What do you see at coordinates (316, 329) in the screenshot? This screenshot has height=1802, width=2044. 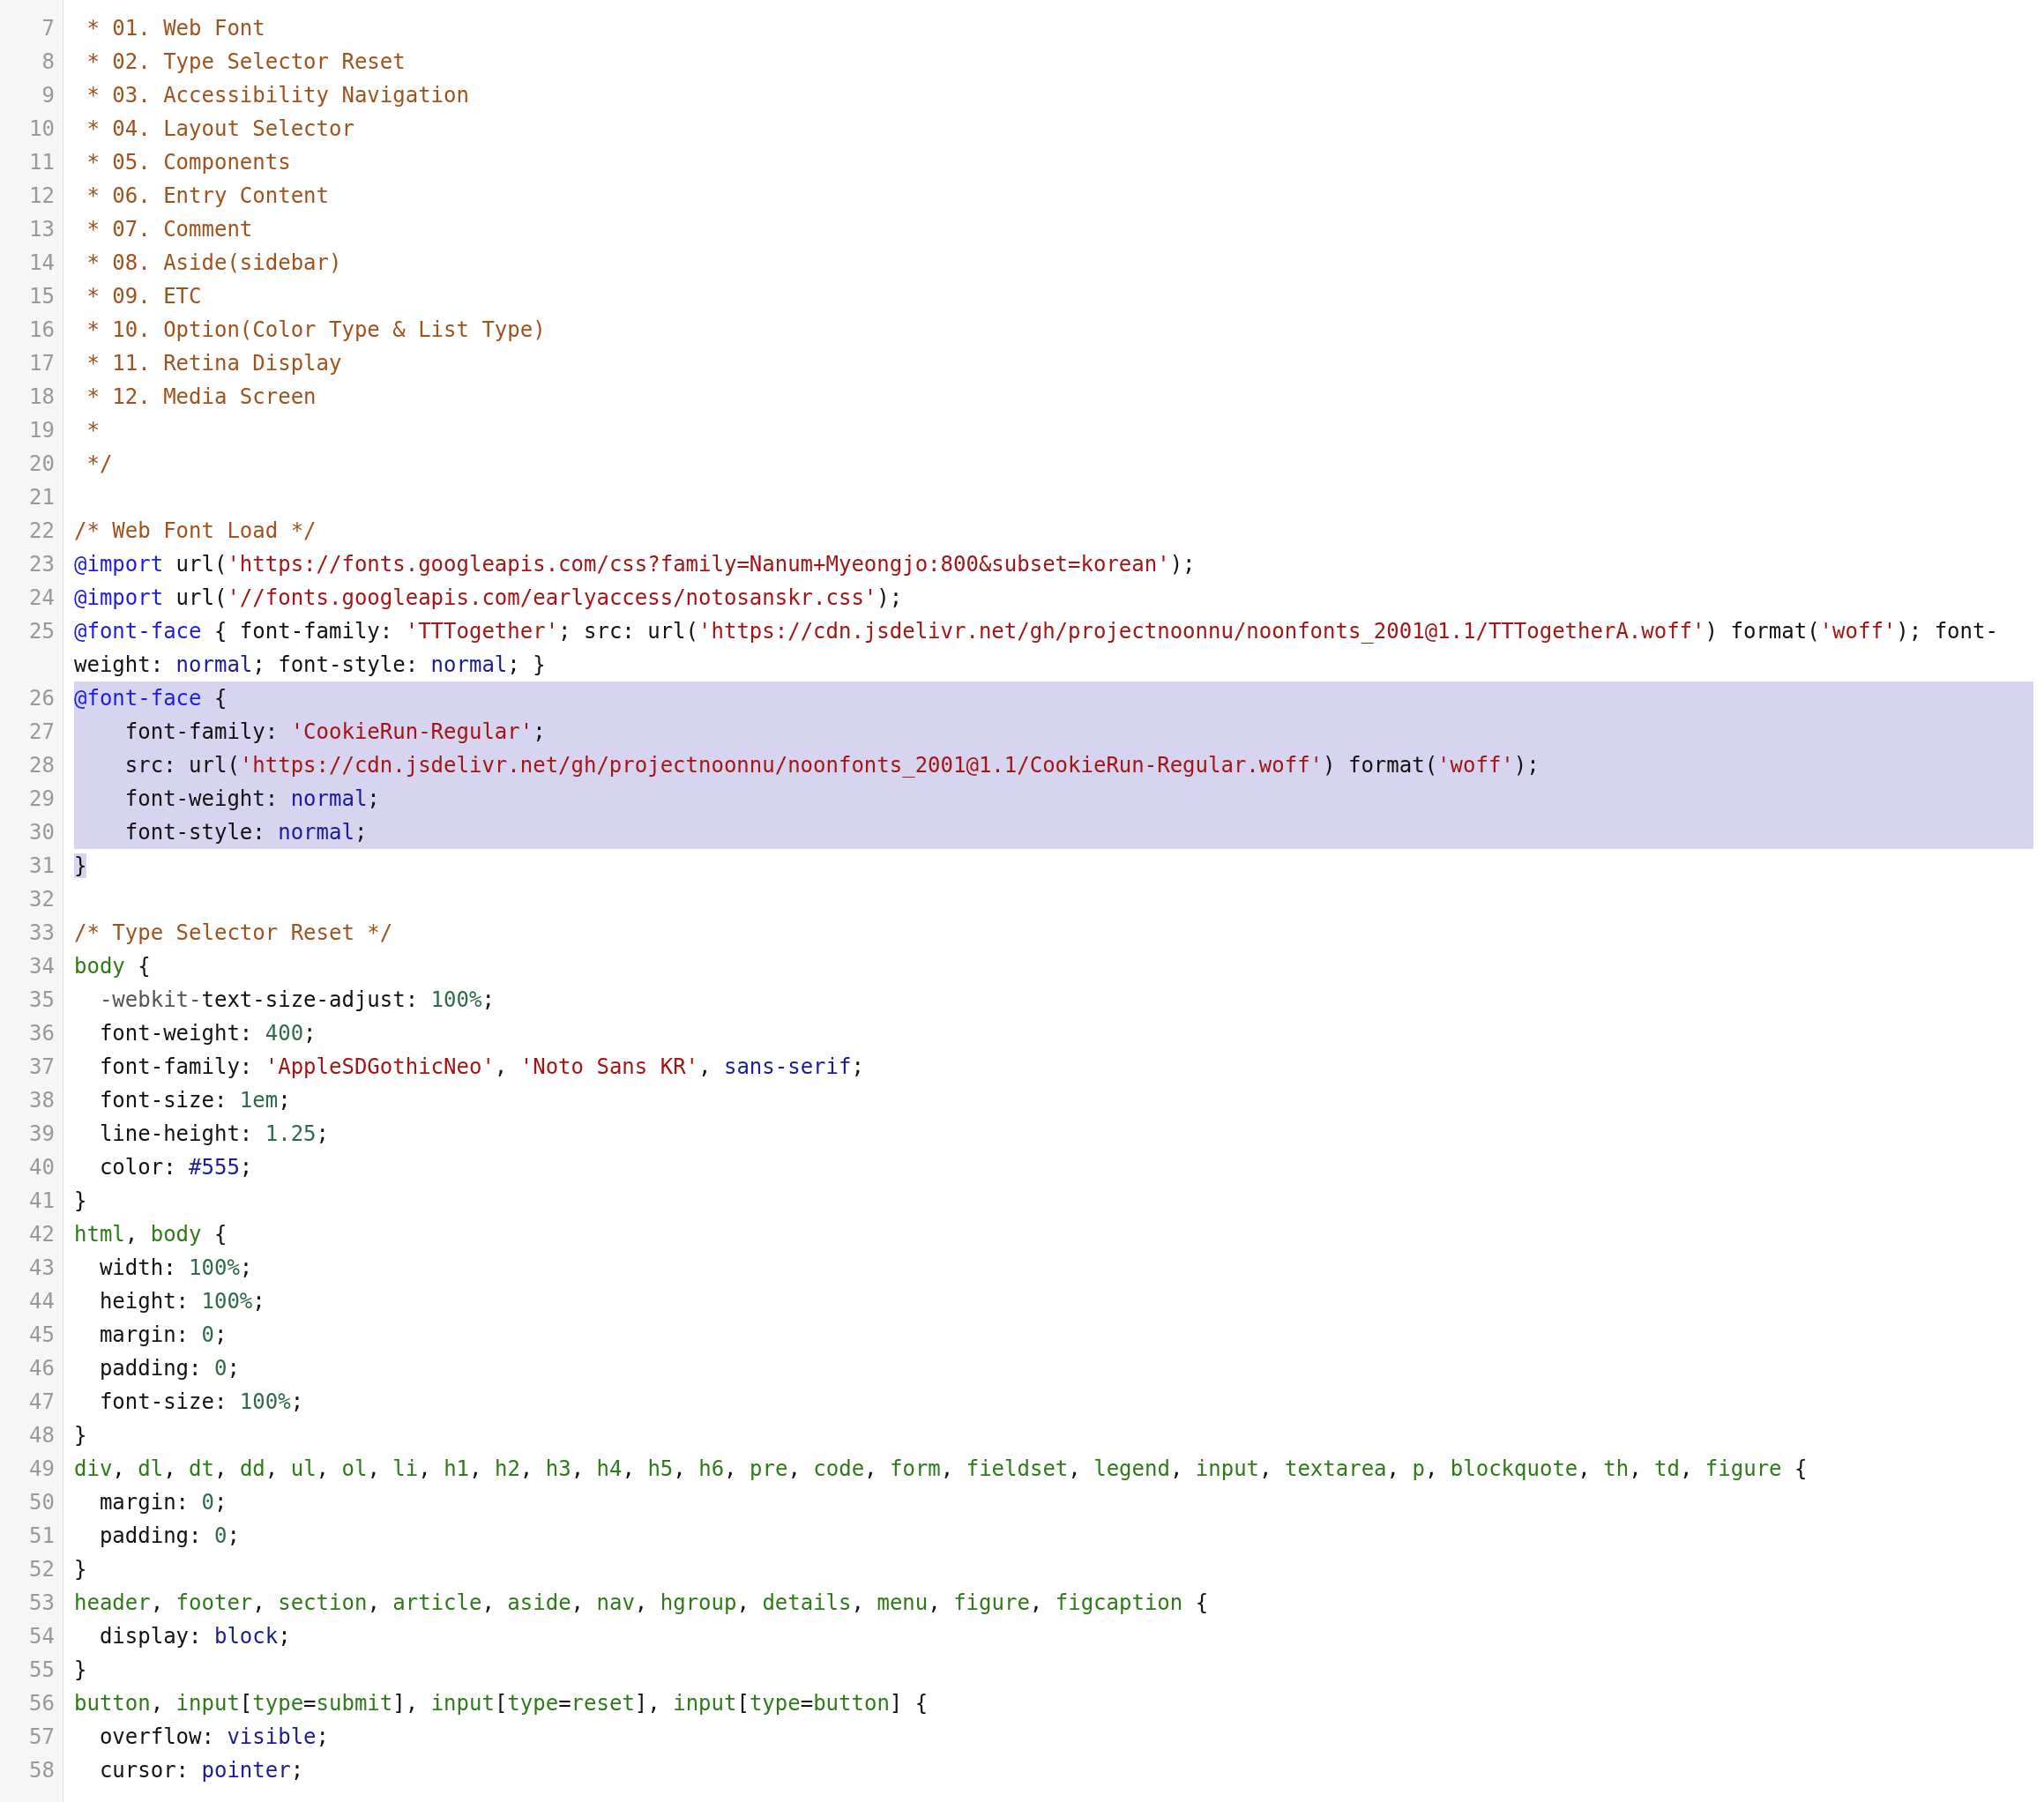 I see `code-line: * 10. Option(Color Type & List Type)` at bounding box center [316, 329].